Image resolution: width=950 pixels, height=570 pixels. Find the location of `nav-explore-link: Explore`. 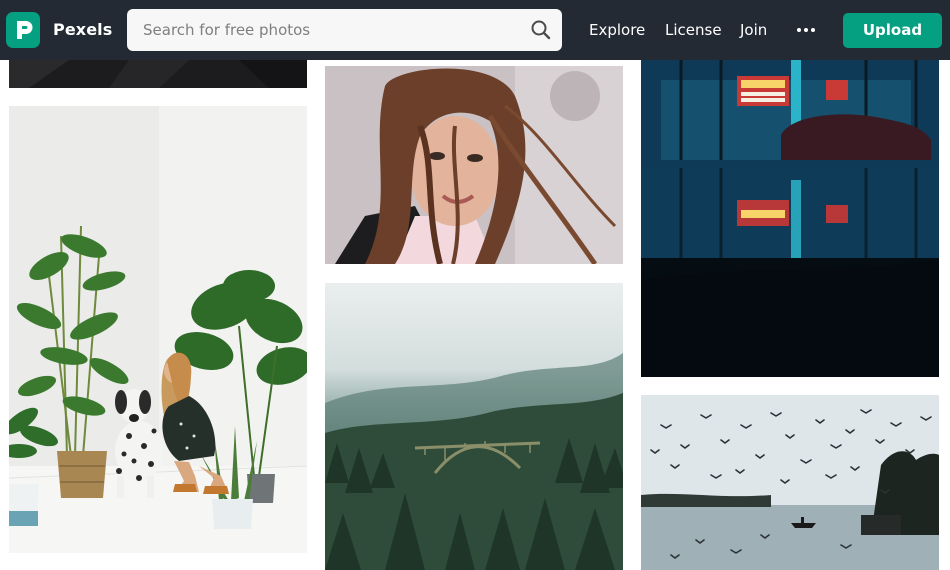

nav-explore-link: Explore is located at coordinates (617, 30).